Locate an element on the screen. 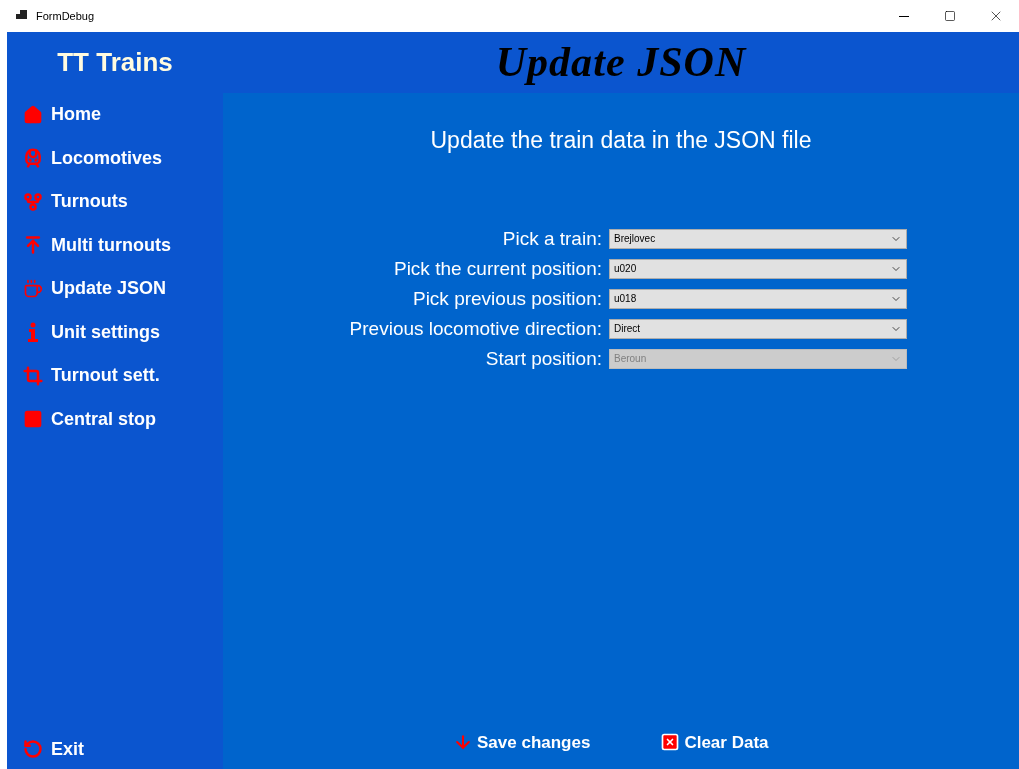 Image resolution: width=1019 pixels, height=769 pixels. nav-item: Home is located at coordinates (115, 115).